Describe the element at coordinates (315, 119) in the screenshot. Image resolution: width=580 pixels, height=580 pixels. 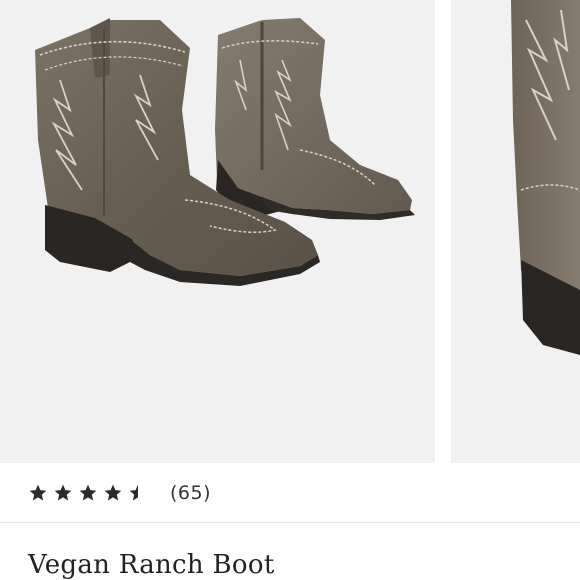
I see `back-boot` at that location.